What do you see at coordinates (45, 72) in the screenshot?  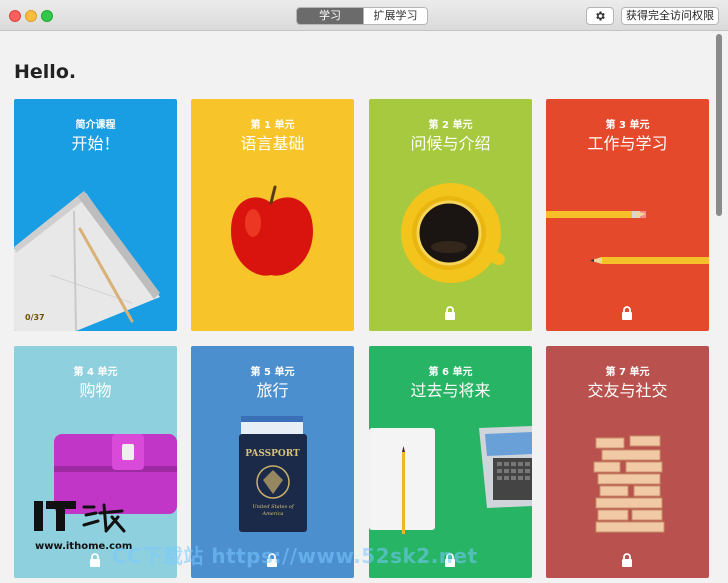 I see `greeting-heading: Hello.` at bounding box center [45, 72].